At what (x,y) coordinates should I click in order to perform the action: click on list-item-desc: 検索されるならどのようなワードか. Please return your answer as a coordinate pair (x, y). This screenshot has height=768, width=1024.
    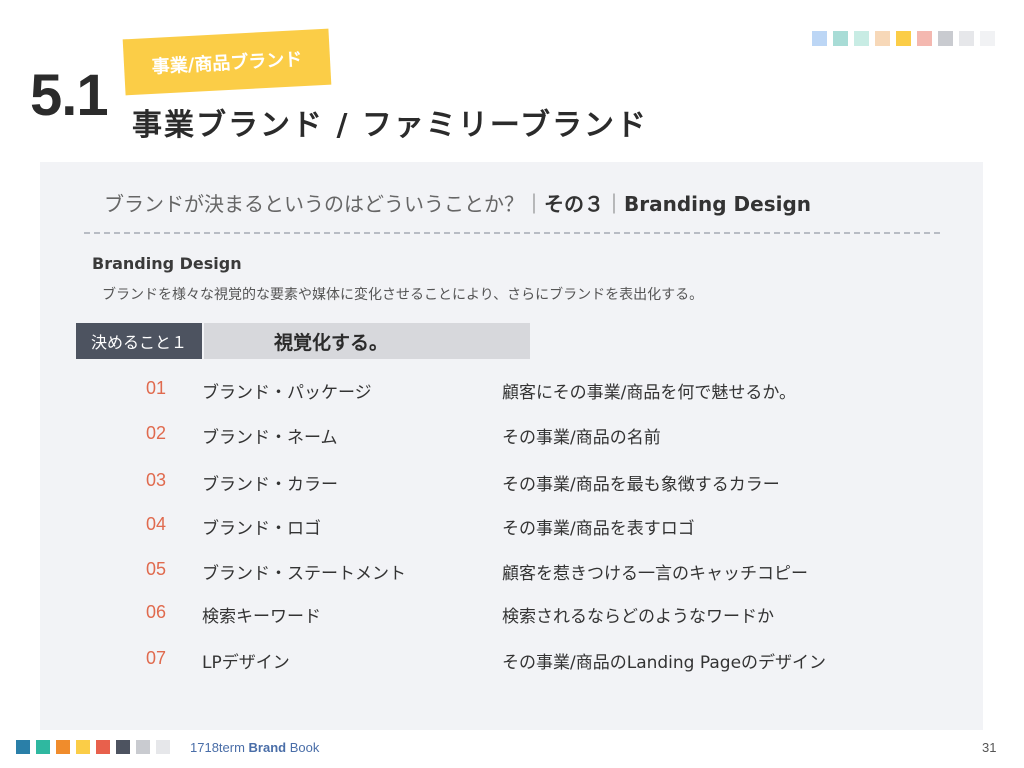
    Looking at the image, I should click on (638, 617).